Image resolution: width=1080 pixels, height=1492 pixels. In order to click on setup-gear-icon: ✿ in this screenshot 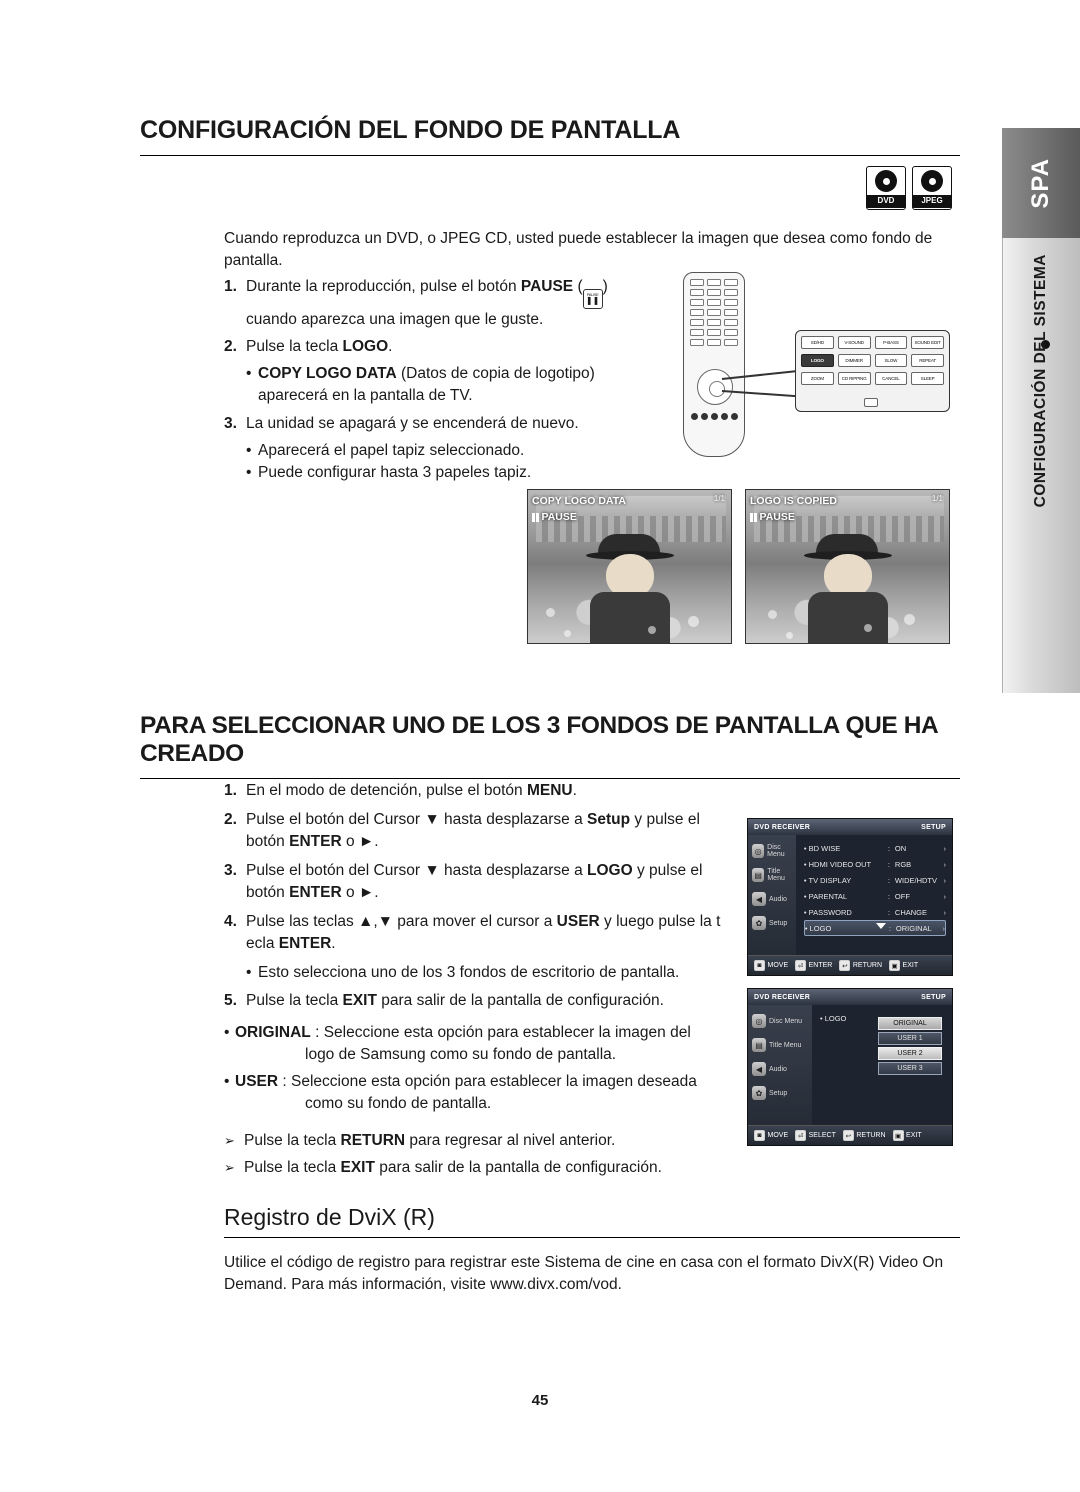, I will do `click(759, 923)`.